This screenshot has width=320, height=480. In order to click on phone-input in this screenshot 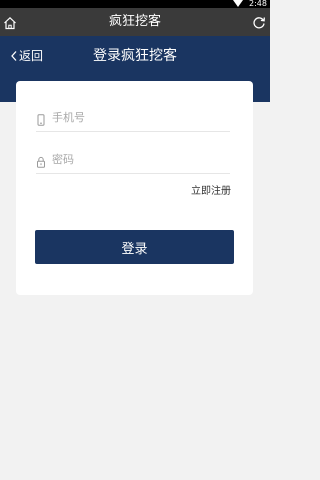, I will do `click(140, 117)`.